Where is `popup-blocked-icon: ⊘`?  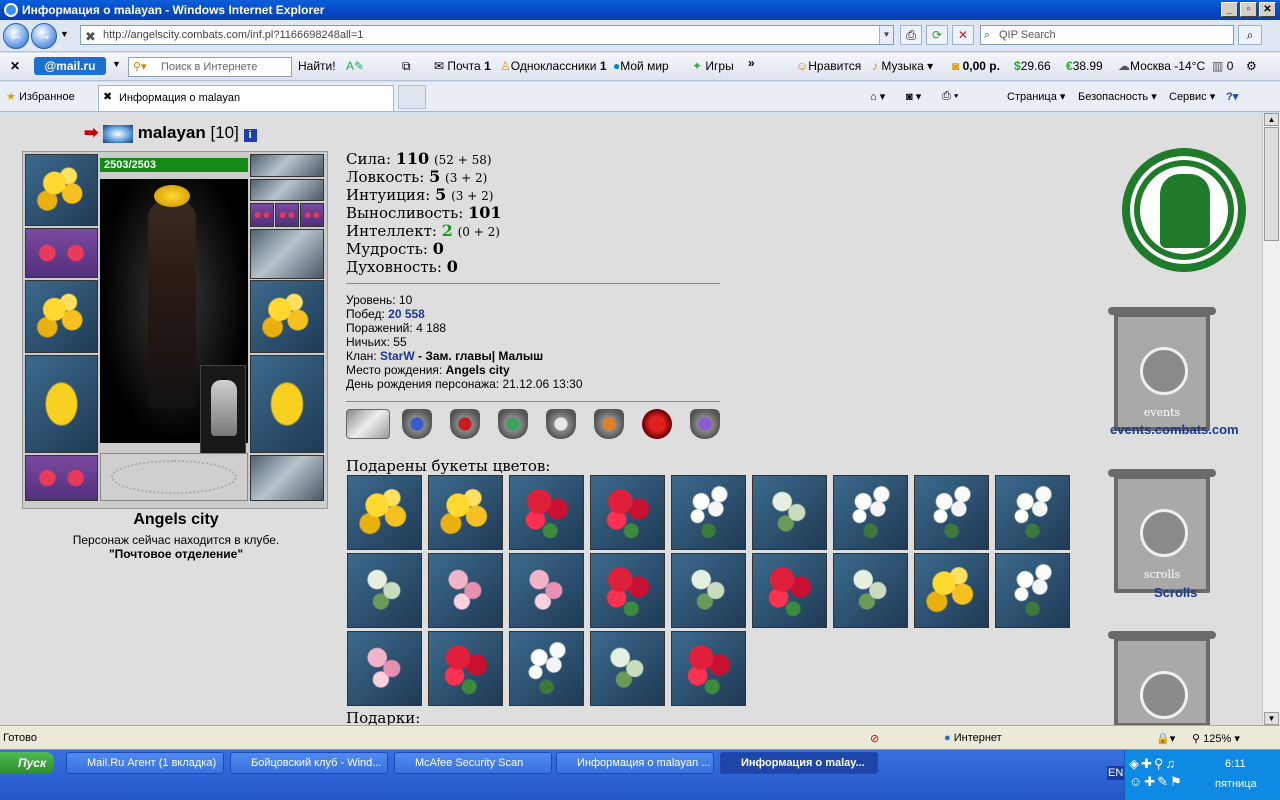
popup-blocked-icon: ⊘ is located at coordinates (874, 738).